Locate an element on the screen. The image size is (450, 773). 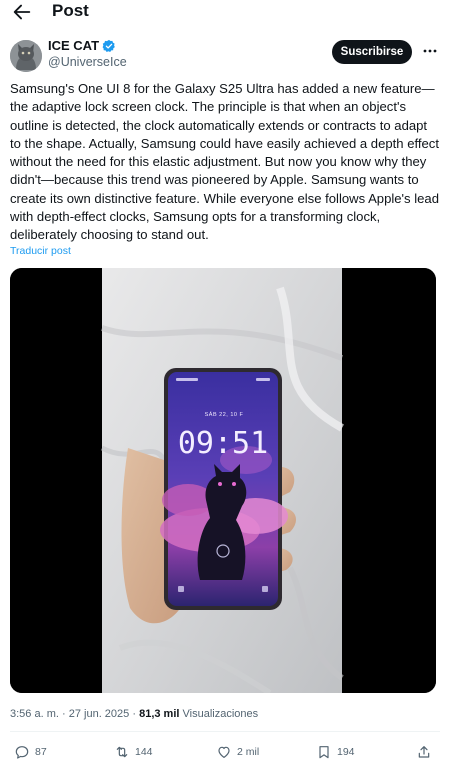
repost-count: 144 is located at coordinates (144, 752).